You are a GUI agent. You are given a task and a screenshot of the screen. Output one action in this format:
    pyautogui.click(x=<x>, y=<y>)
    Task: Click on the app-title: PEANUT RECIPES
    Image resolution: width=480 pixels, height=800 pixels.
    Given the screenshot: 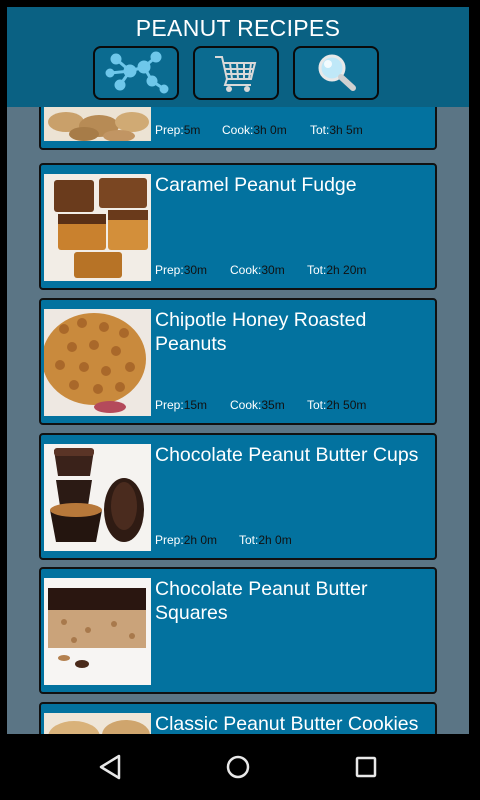 What is the action you would take?
    pyautogui.click(x=238, y=28)
    